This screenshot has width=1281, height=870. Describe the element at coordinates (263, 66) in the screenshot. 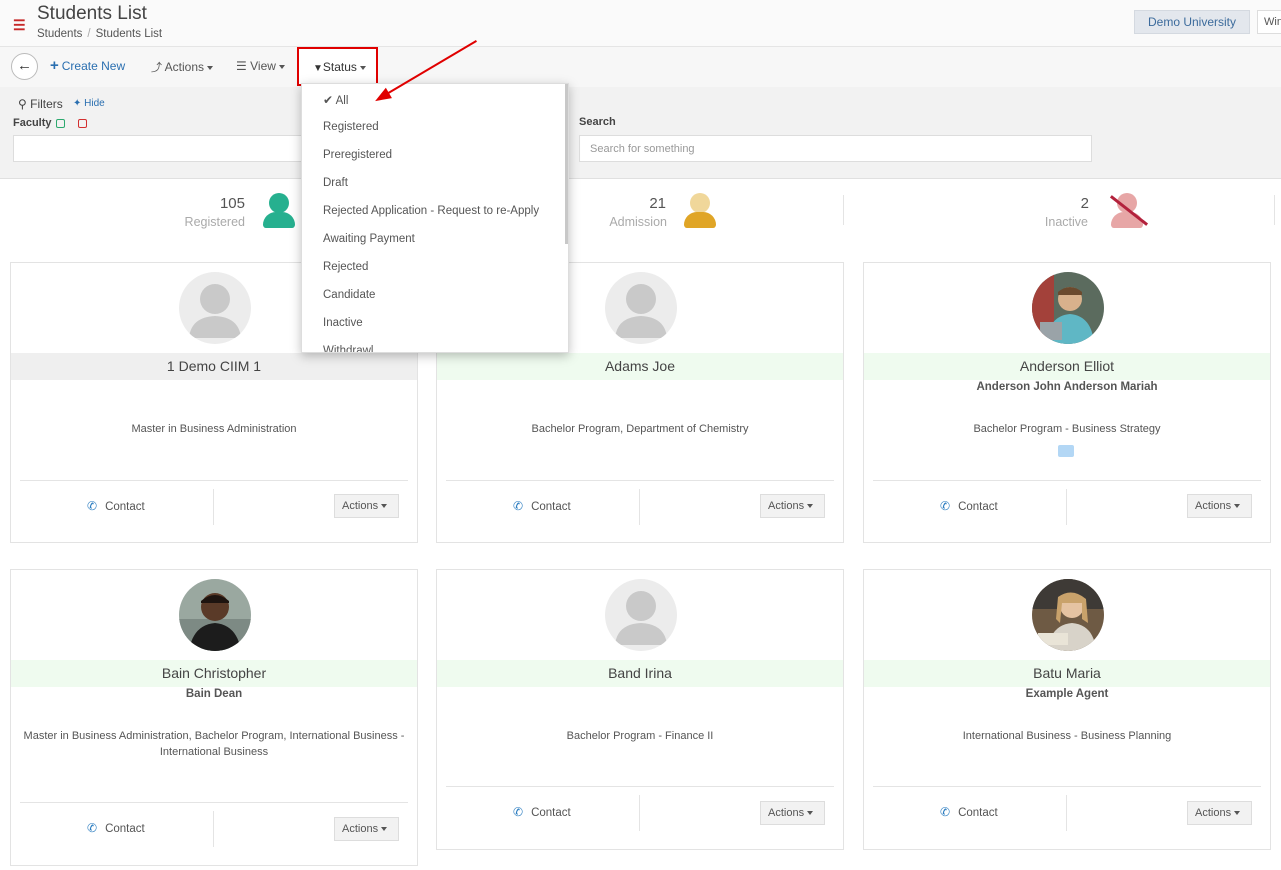

I see `view-menu-label: View` at that location.